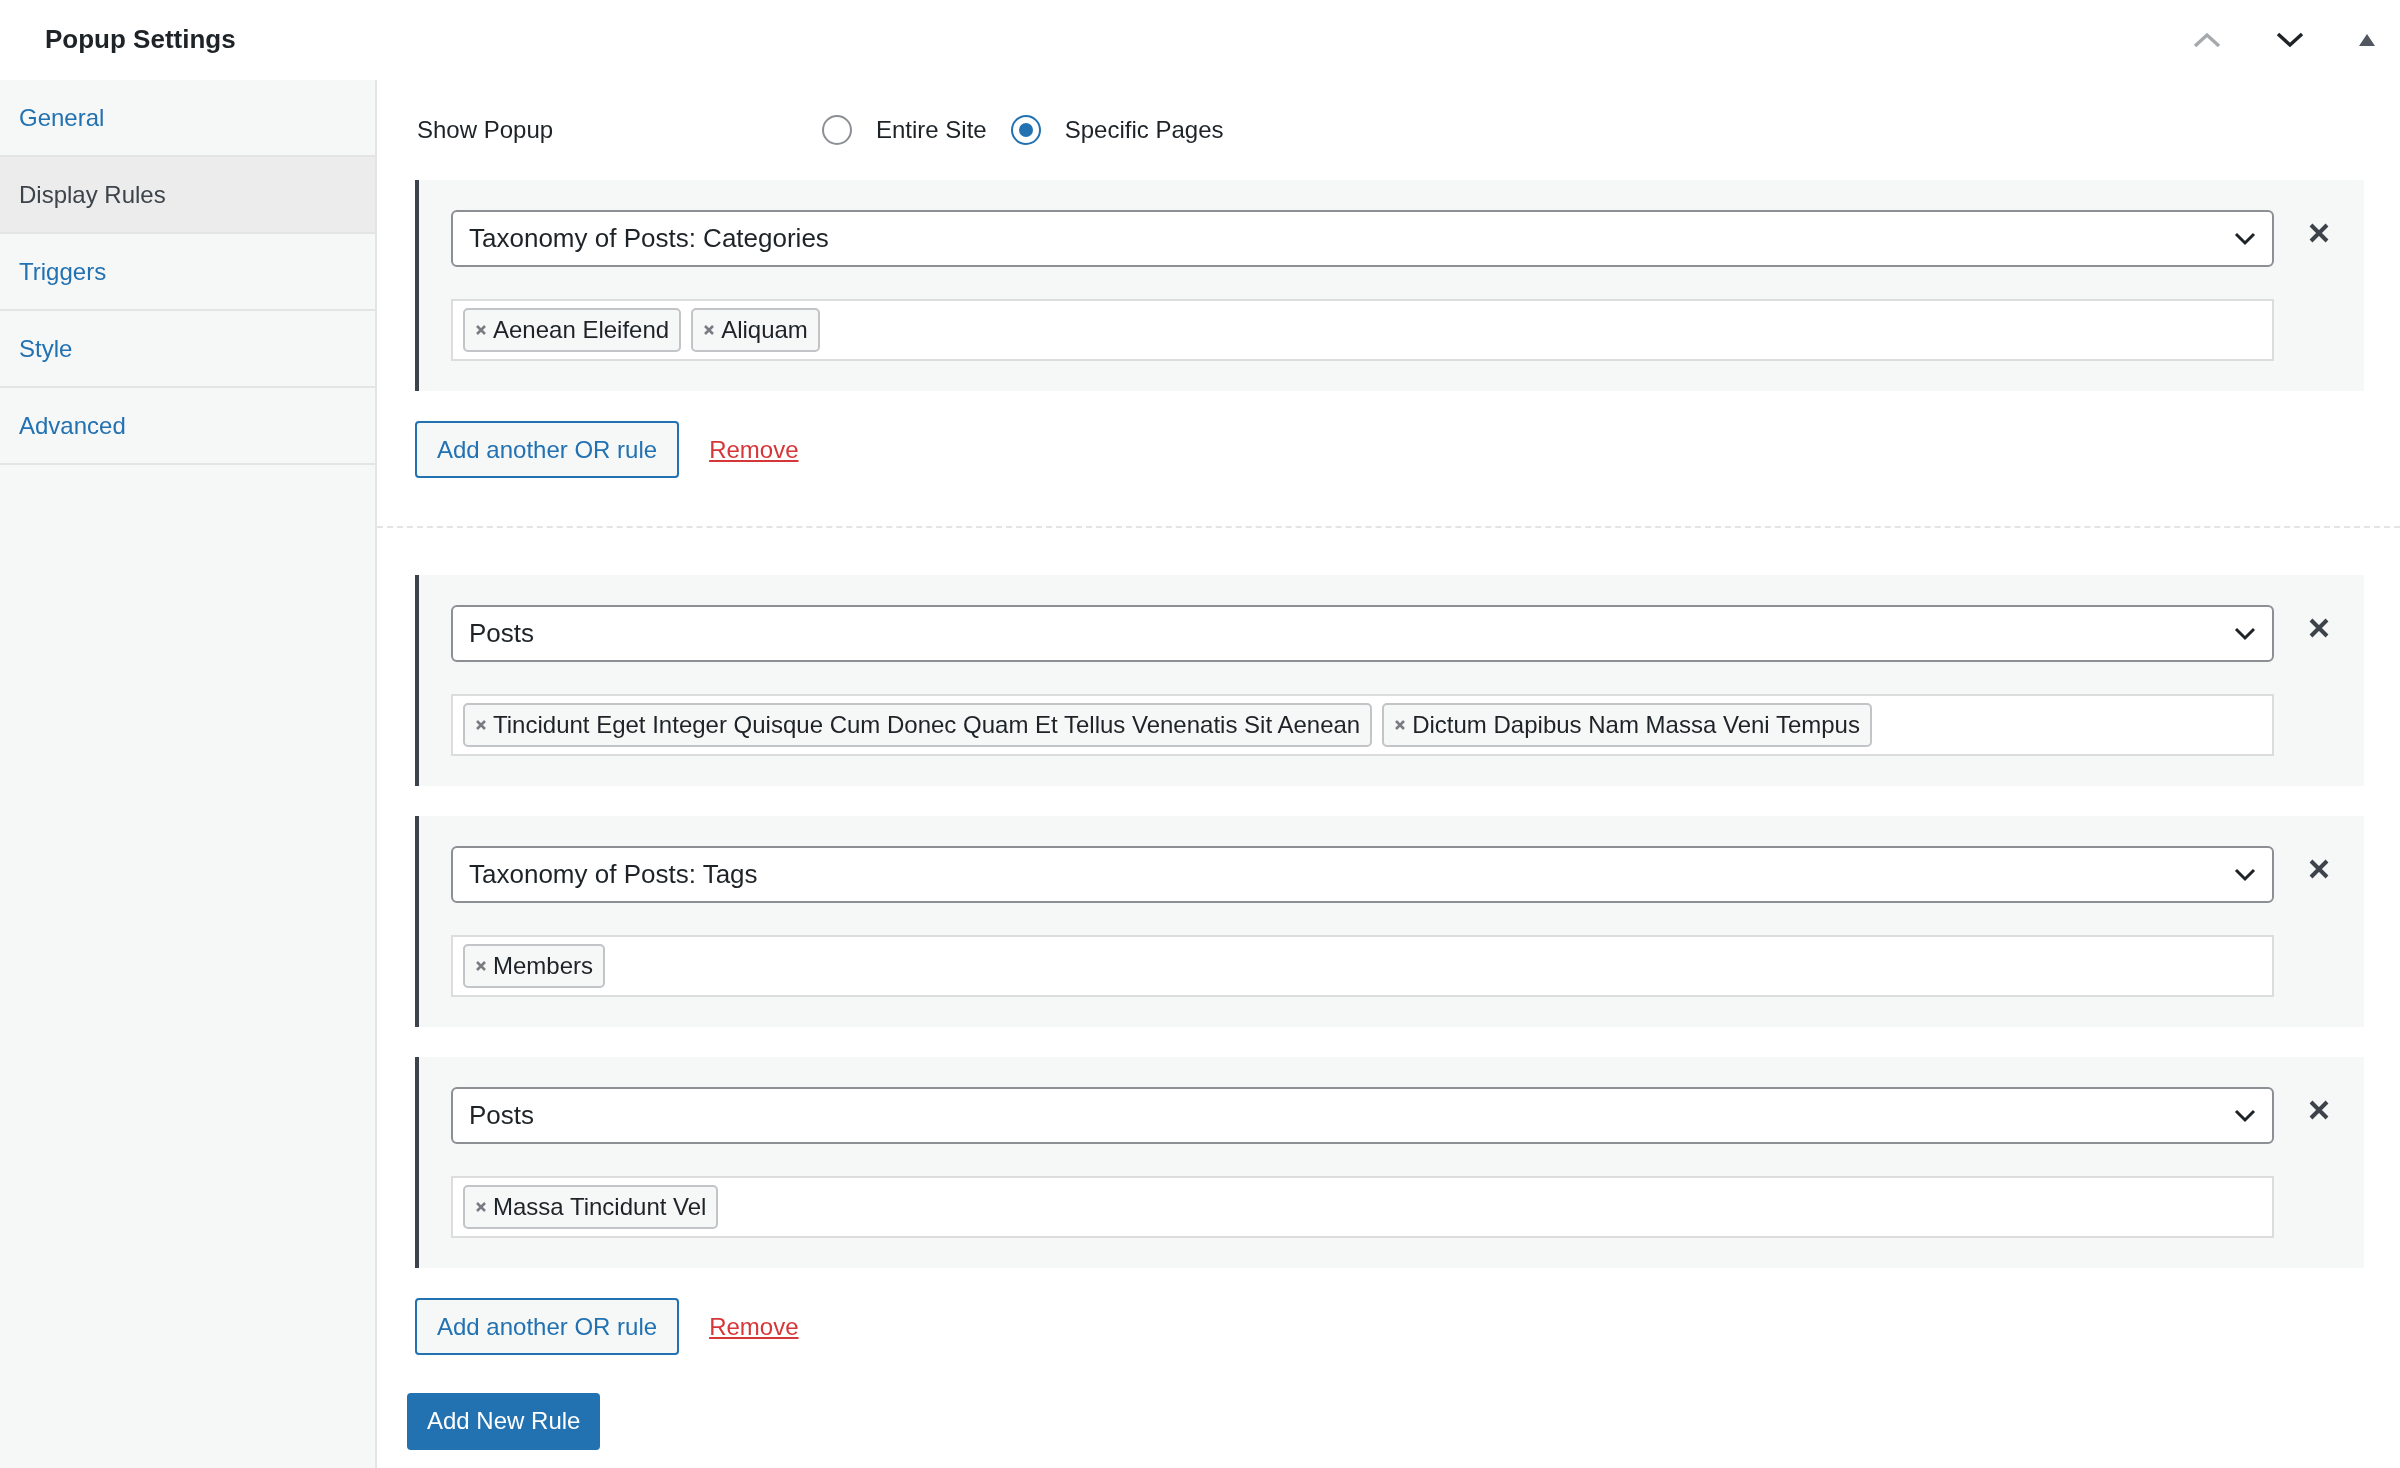  What do you see at coordinates (2367, 40) in the screenshot?
I see `triangle-up-icon` at bounding box center [2367, 40].